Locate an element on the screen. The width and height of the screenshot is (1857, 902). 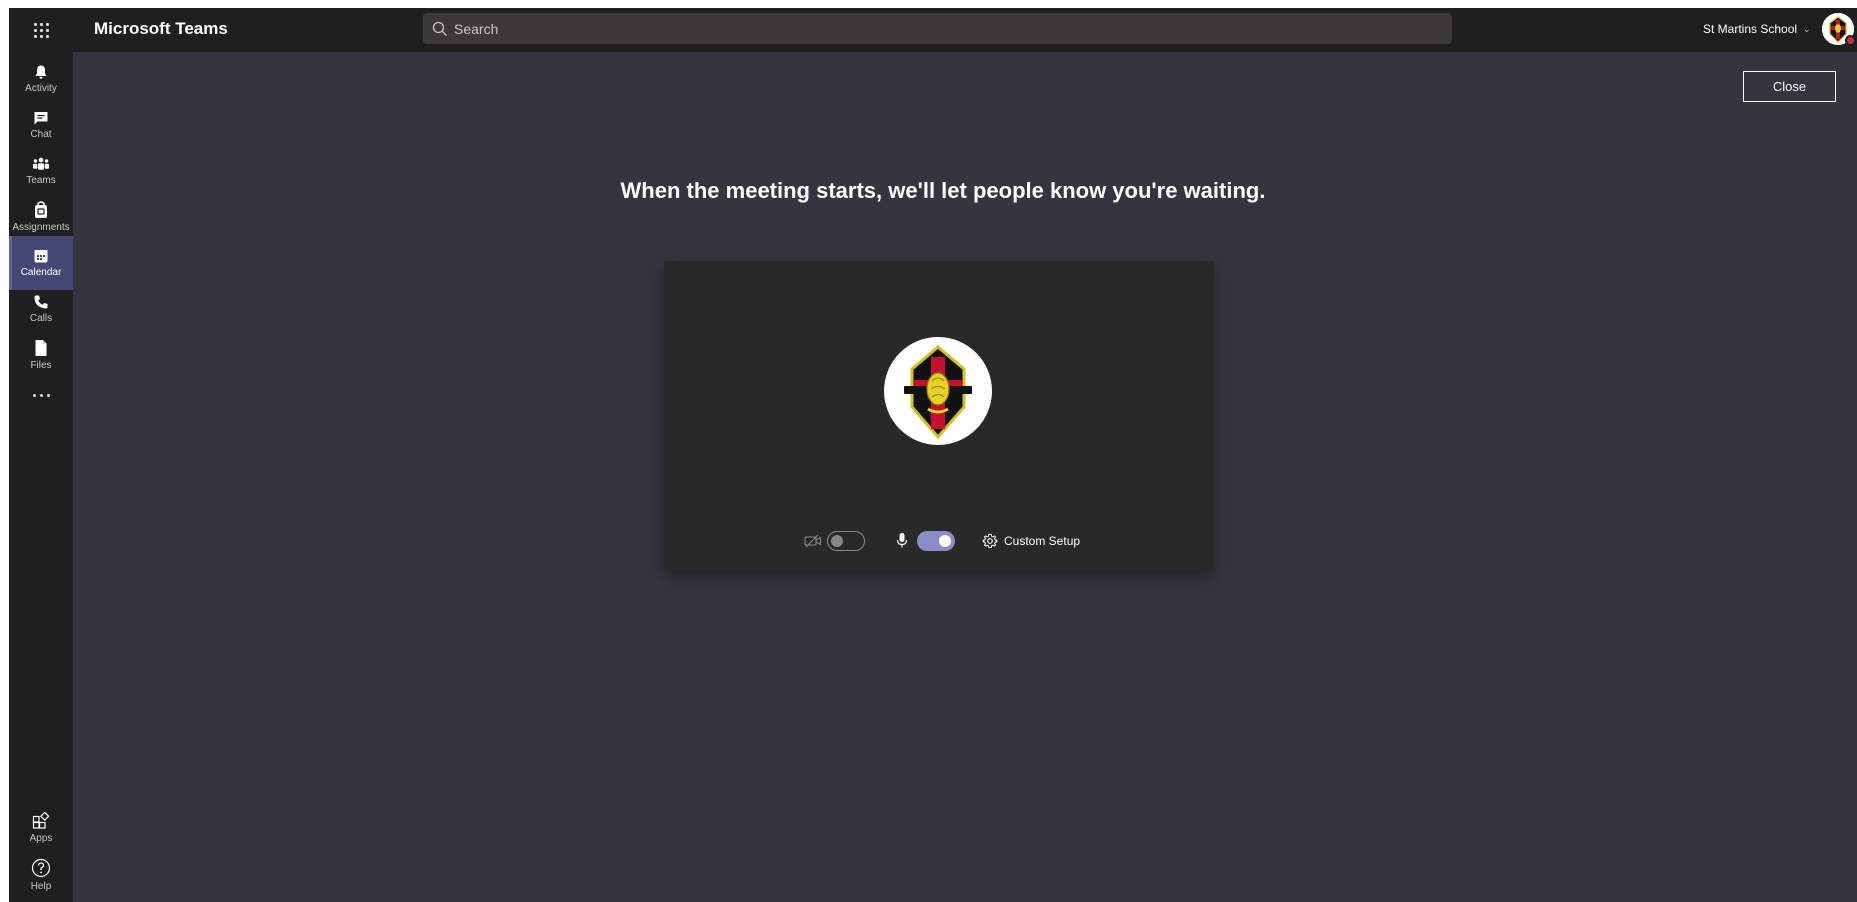
phone-icon is located at coordinates (41, 302).